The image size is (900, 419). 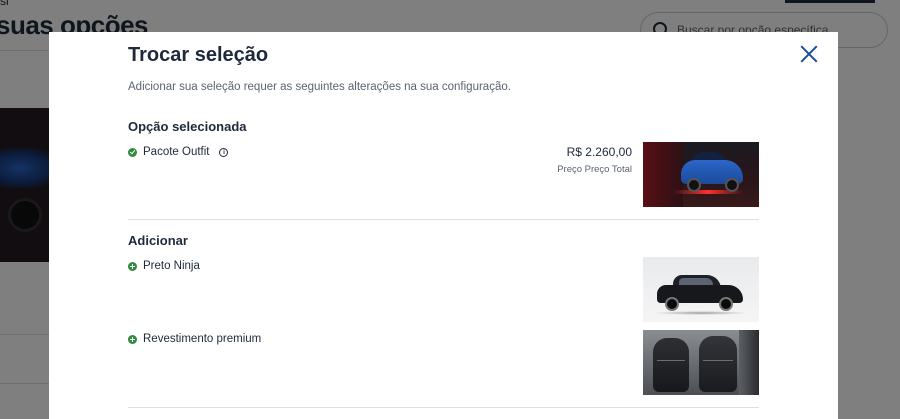 What do you see at coordinates (202, 339) in the screenshot?
I see `add-item-label: Revestimento premium` at bounding box center [202, 339].